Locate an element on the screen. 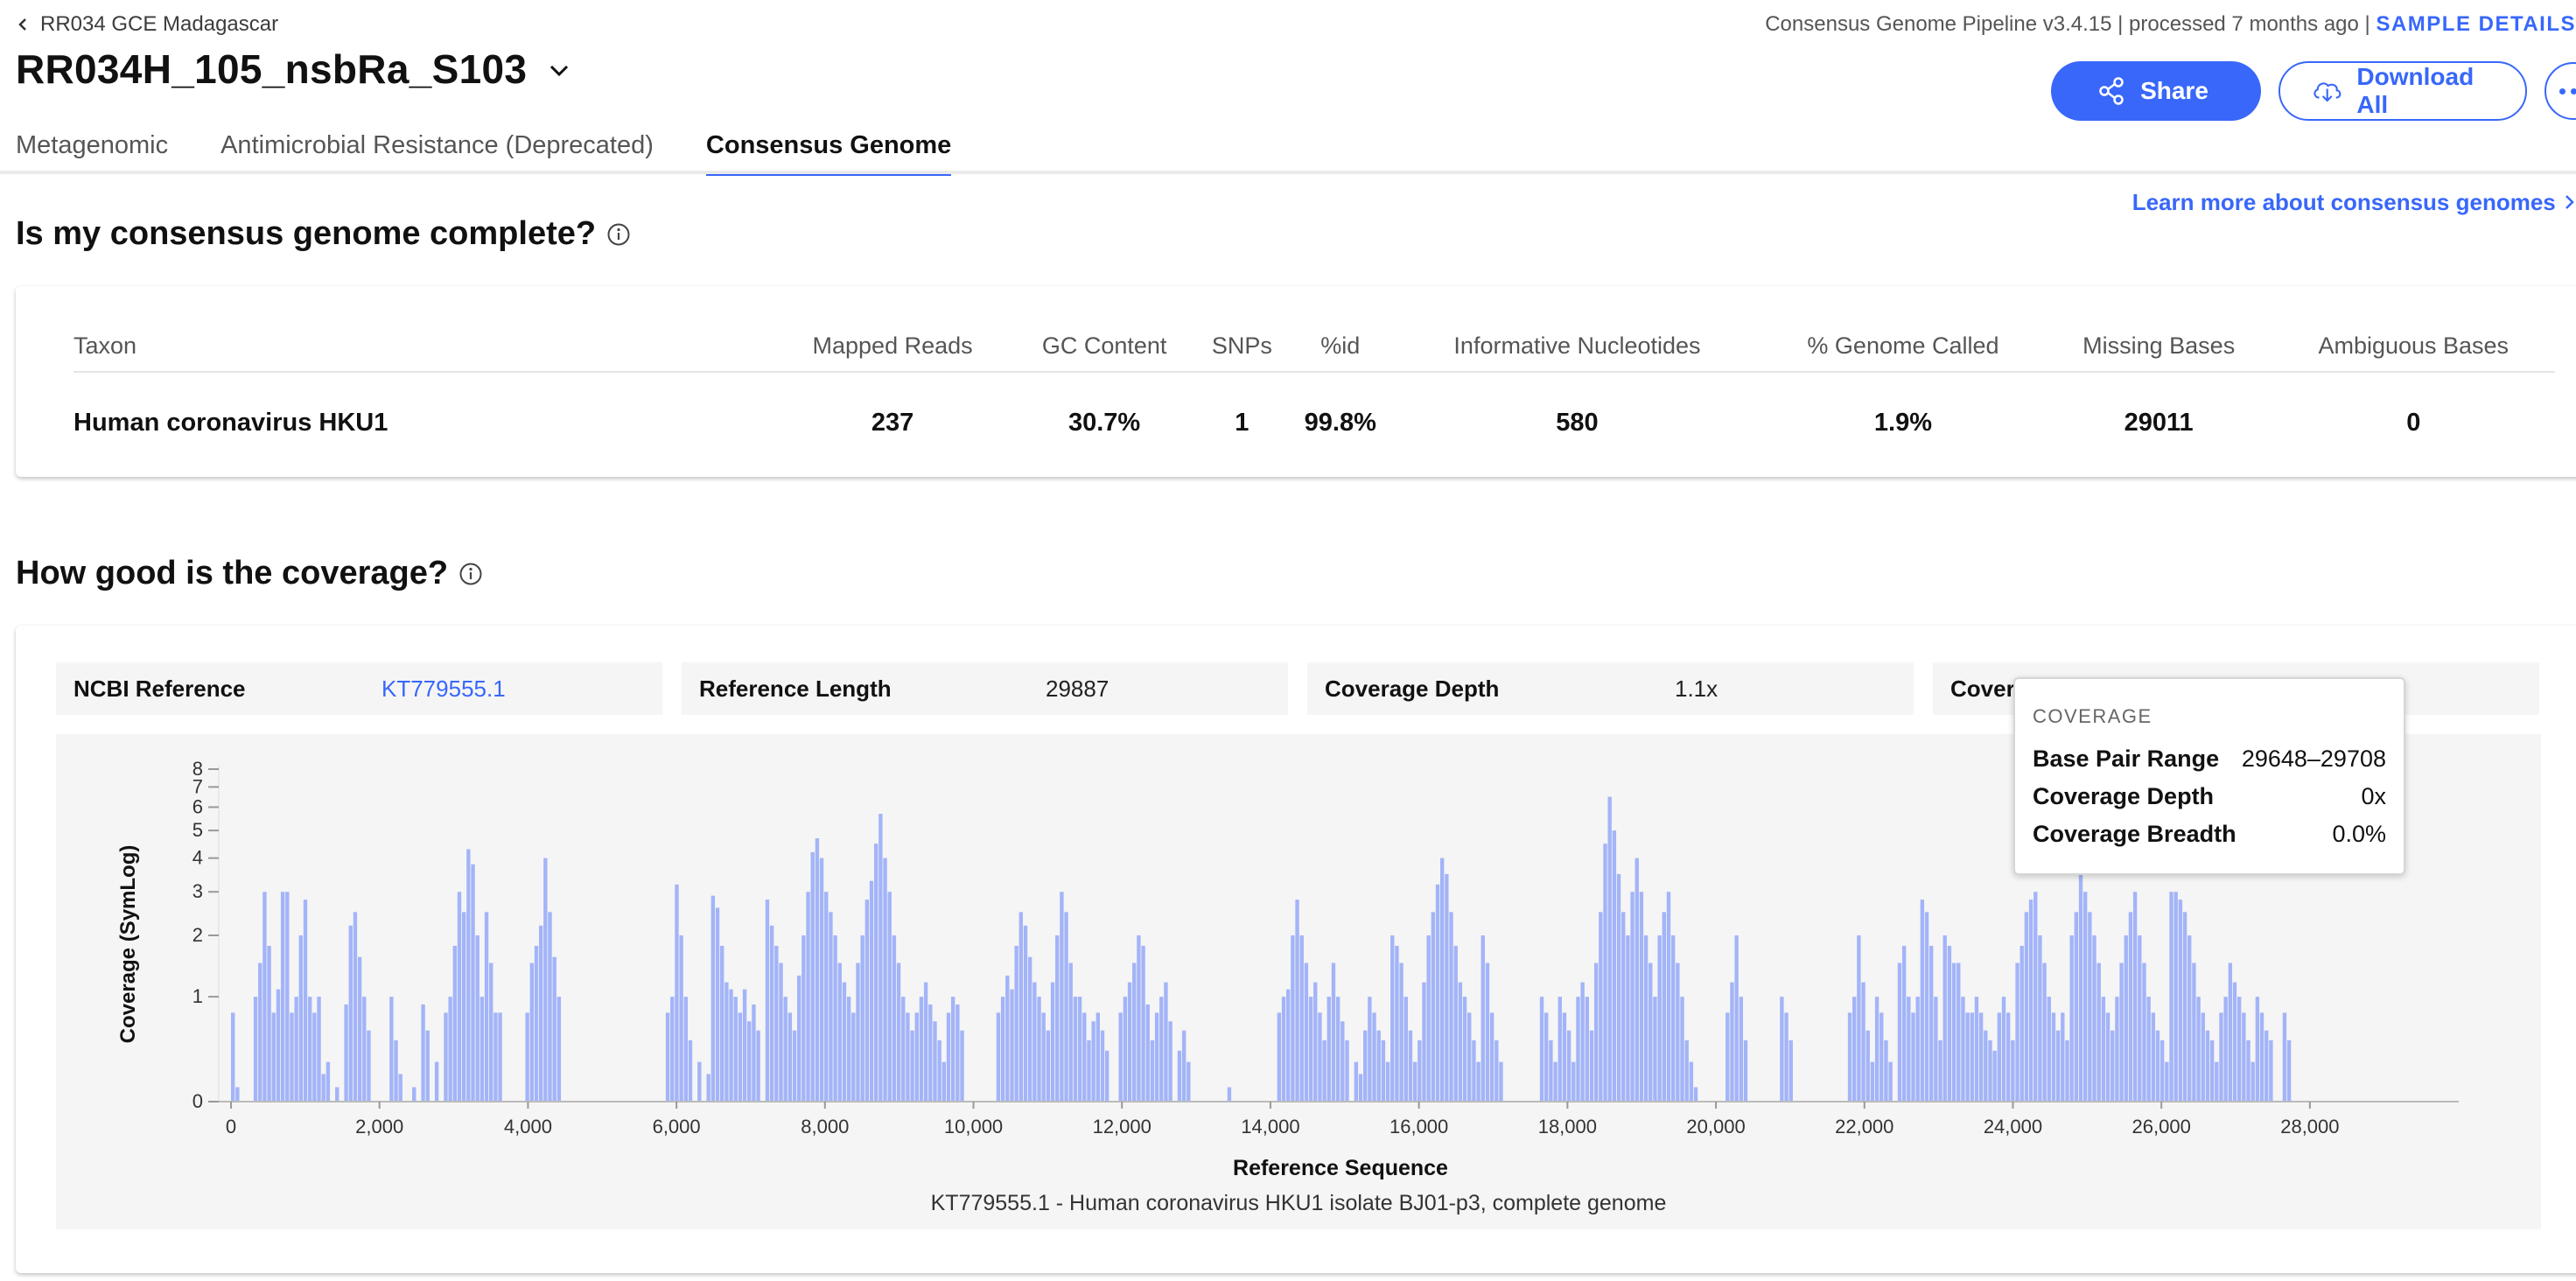 The height and width of the screenshot is (1281, 2576). chevron-down-icon is located at coordinates (559, 71).